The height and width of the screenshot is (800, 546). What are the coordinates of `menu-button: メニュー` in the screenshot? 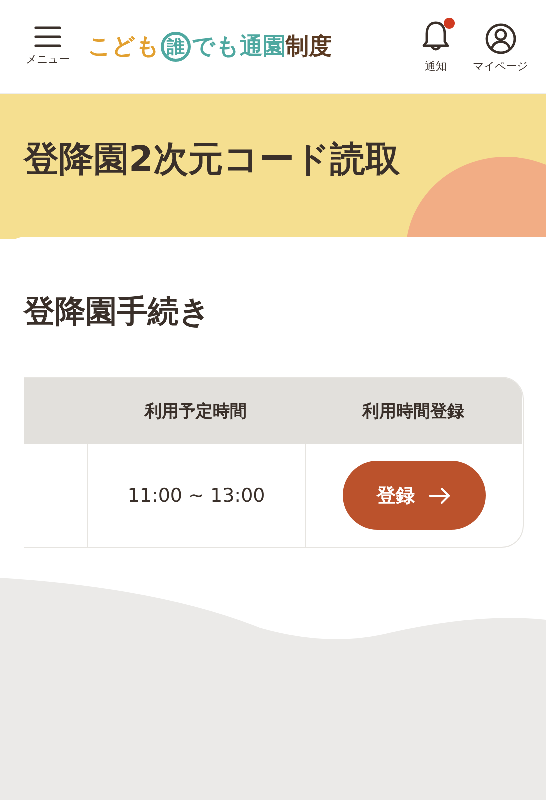 It's located at (48, 46).